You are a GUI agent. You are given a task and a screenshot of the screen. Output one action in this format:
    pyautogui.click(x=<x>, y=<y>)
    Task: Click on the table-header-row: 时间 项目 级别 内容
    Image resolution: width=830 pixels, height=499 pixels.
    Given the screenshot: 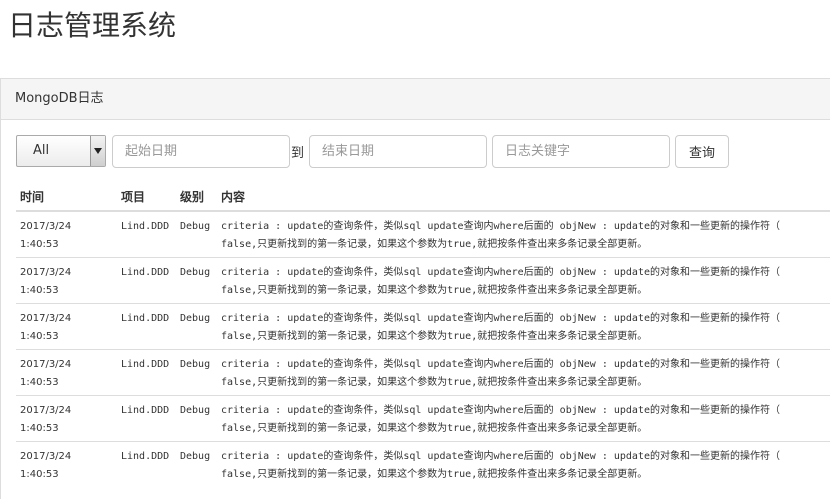 What is the action you would take?
    pyautogui.click(x=423, y=197)
    